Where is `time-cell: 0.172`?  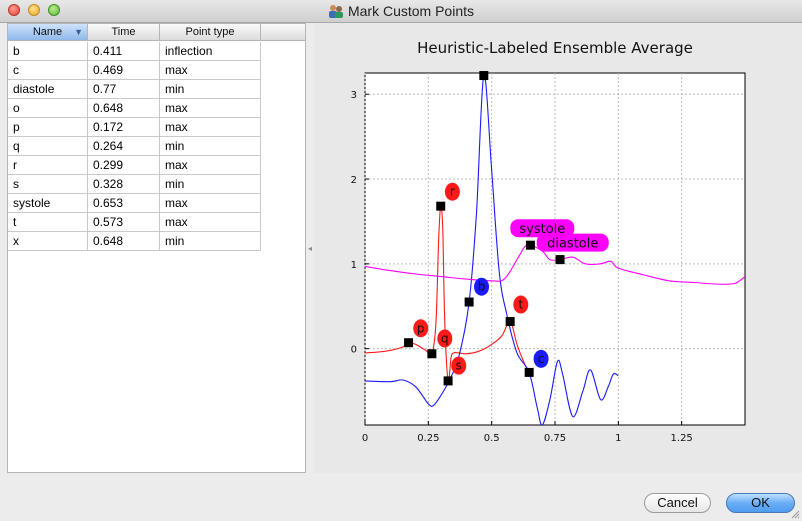 time-cell: 0.172 is located at coordinates (124, 127).